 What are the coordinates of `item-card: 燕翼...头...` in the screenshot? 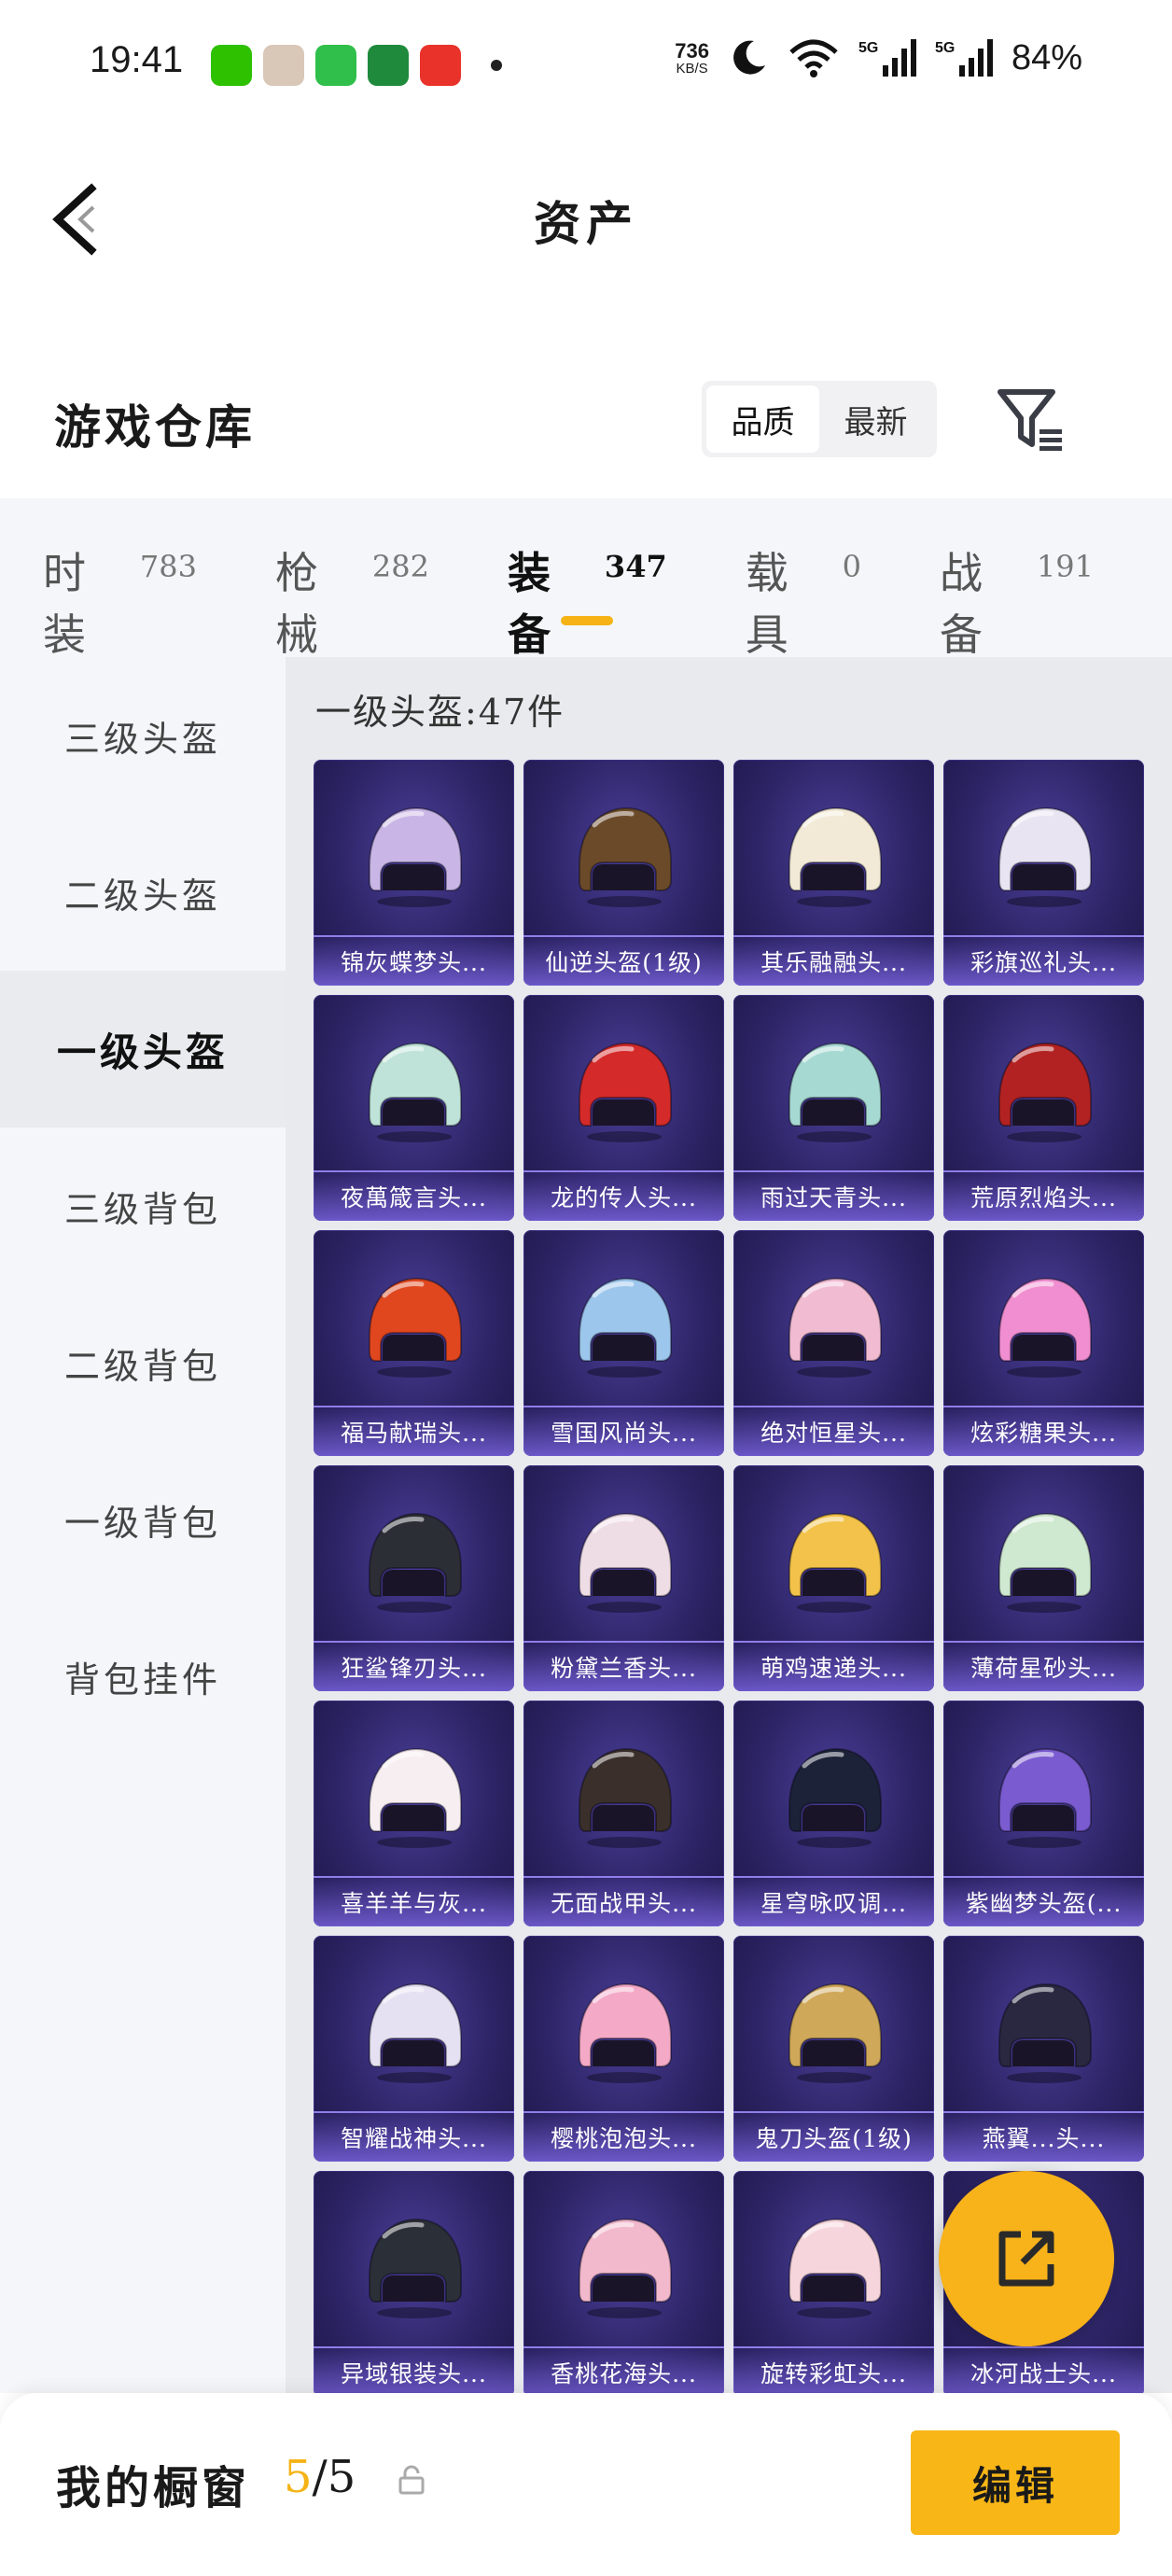 It's located at (1043, 2049).